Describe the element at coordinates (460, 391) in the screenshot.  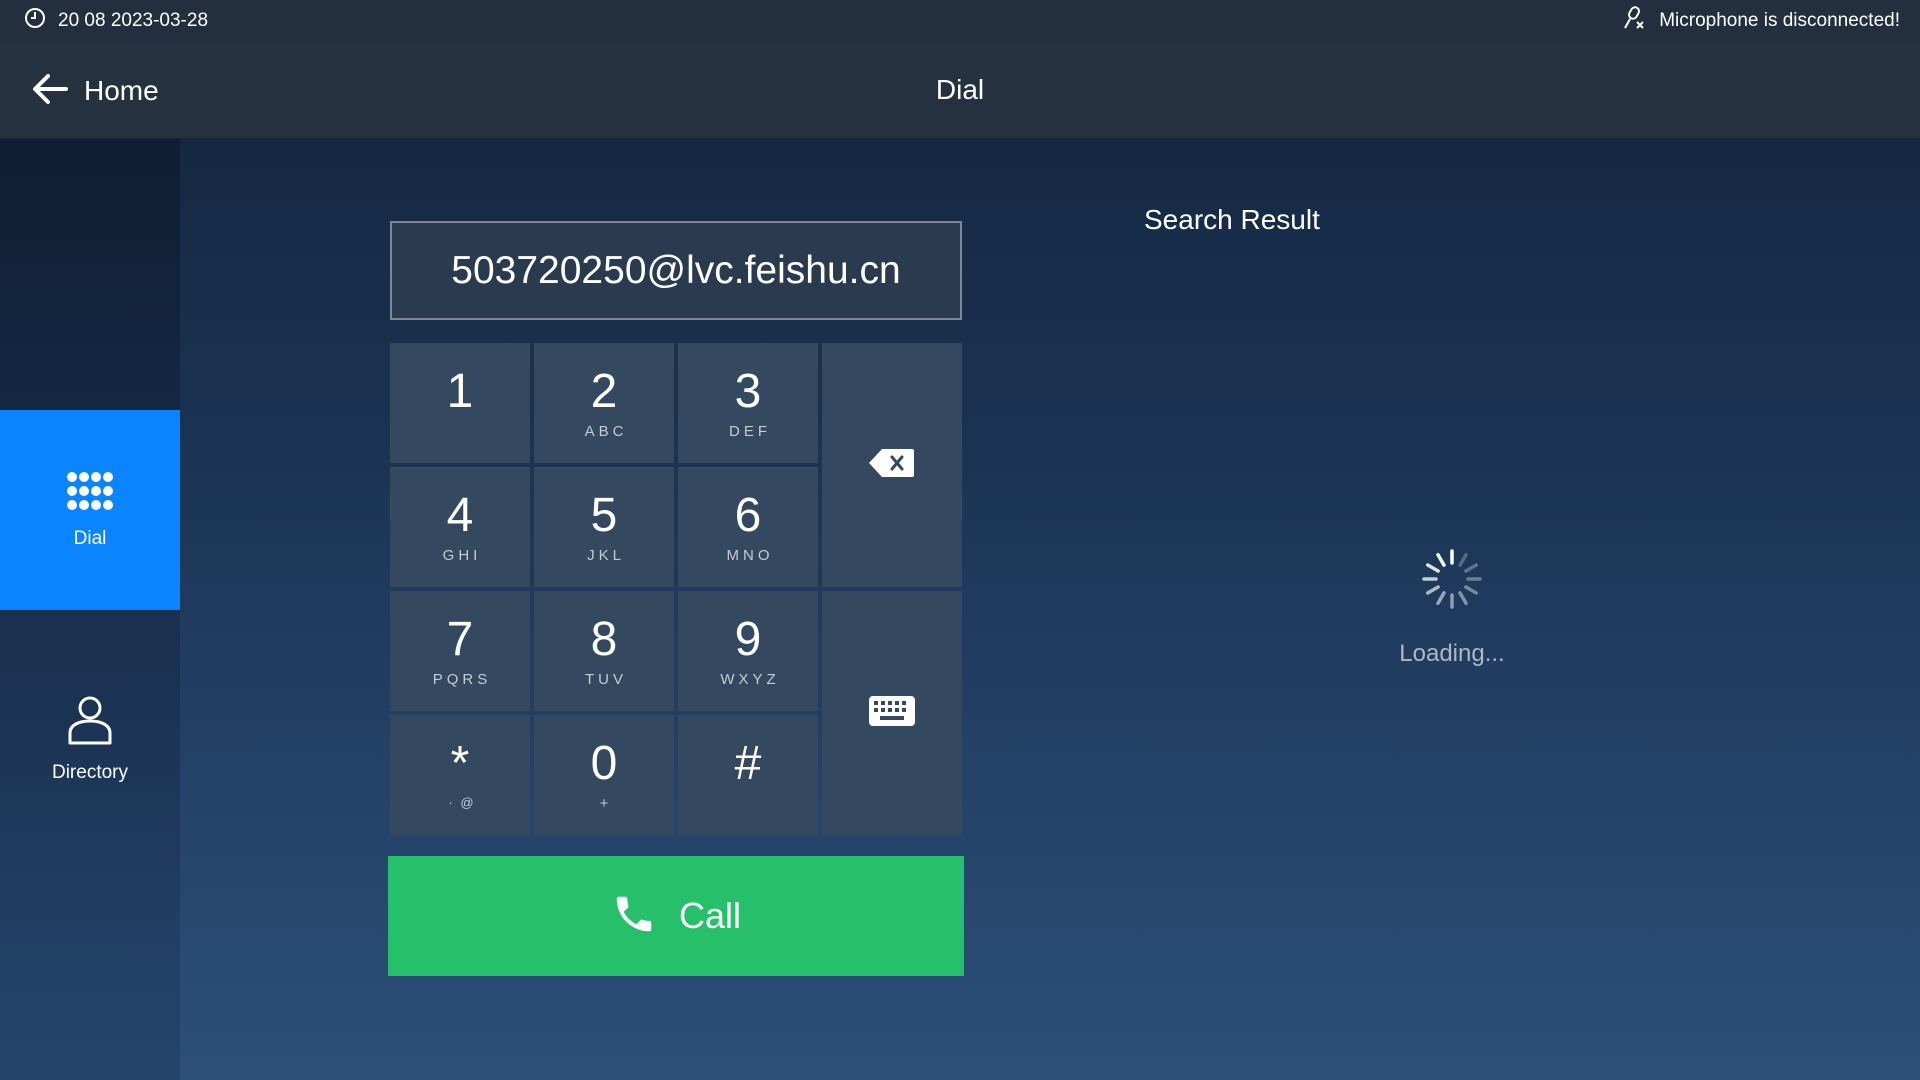
I see `key-digit: 1` at that location.